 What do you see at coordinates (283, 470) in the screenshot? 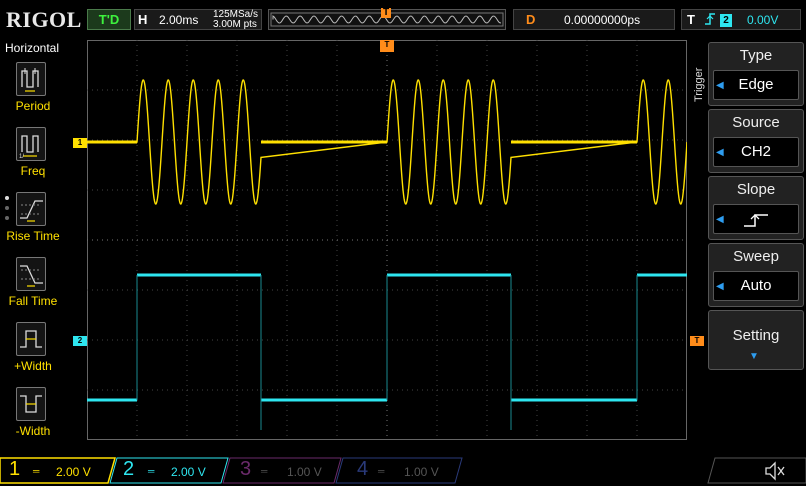
I see `ch3-status-button: 3 ═ 1.00 V` at bounding box center [283, 470].